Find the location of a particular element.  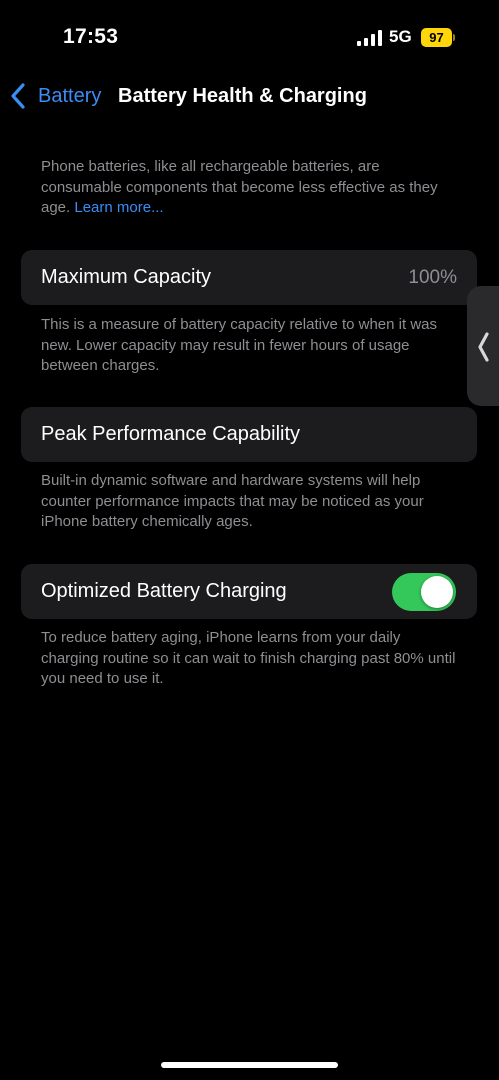

optimized-charging-cell: Optimized Battery Charging is located at coordinates (249, 591).